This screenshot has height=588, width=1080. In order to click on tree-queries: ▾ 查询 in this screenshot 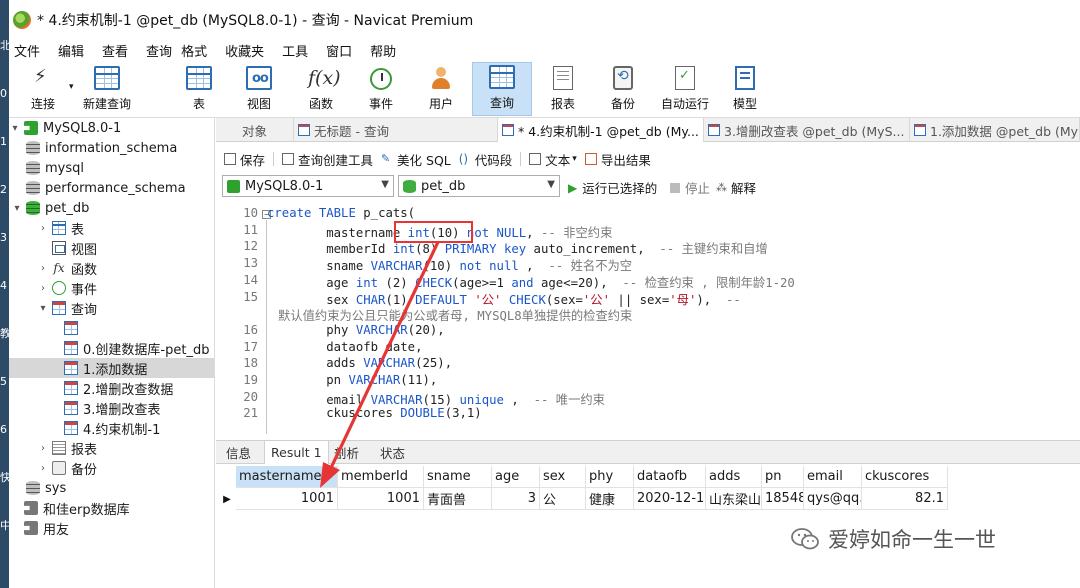, I will do `click(67, 308)`.